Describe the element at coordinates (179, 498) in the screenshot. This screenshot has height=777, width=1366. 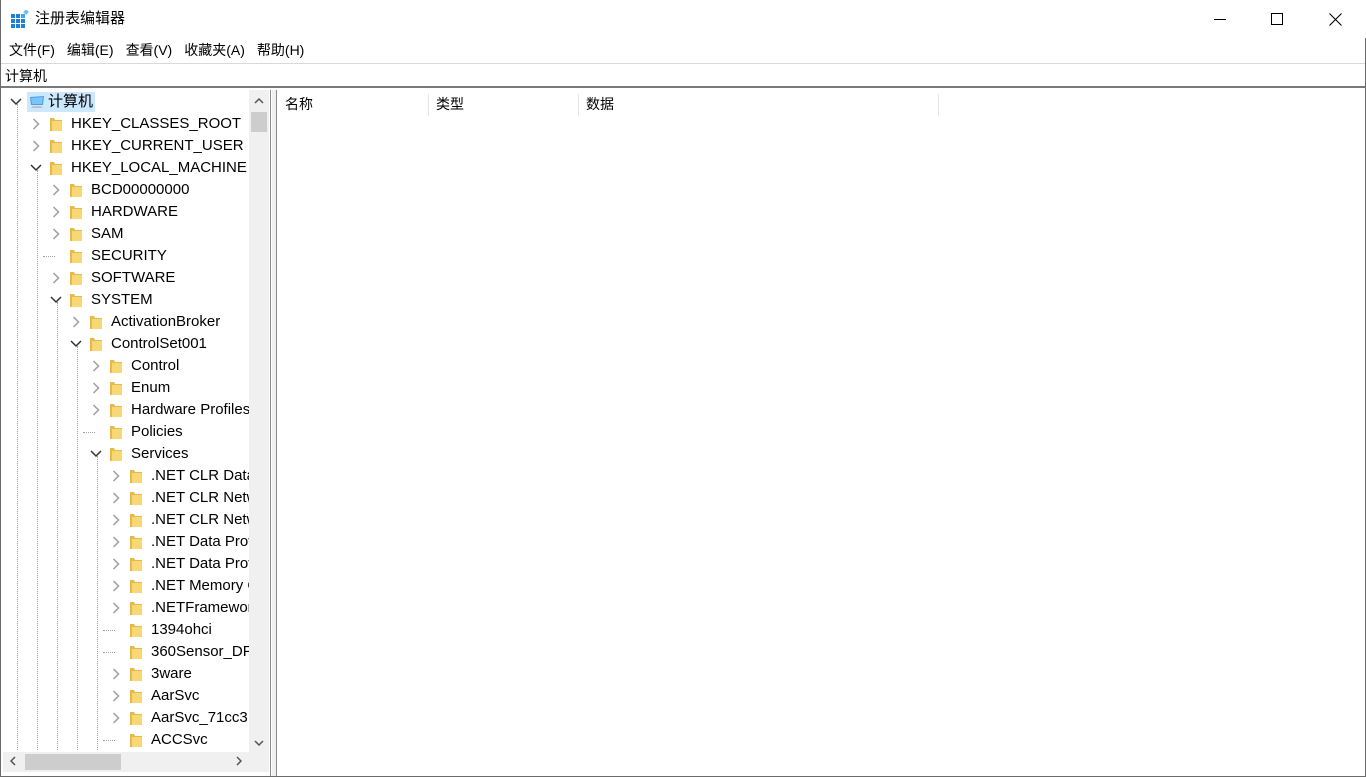
I see `tree-node: .NET CLR Networking` at that location.